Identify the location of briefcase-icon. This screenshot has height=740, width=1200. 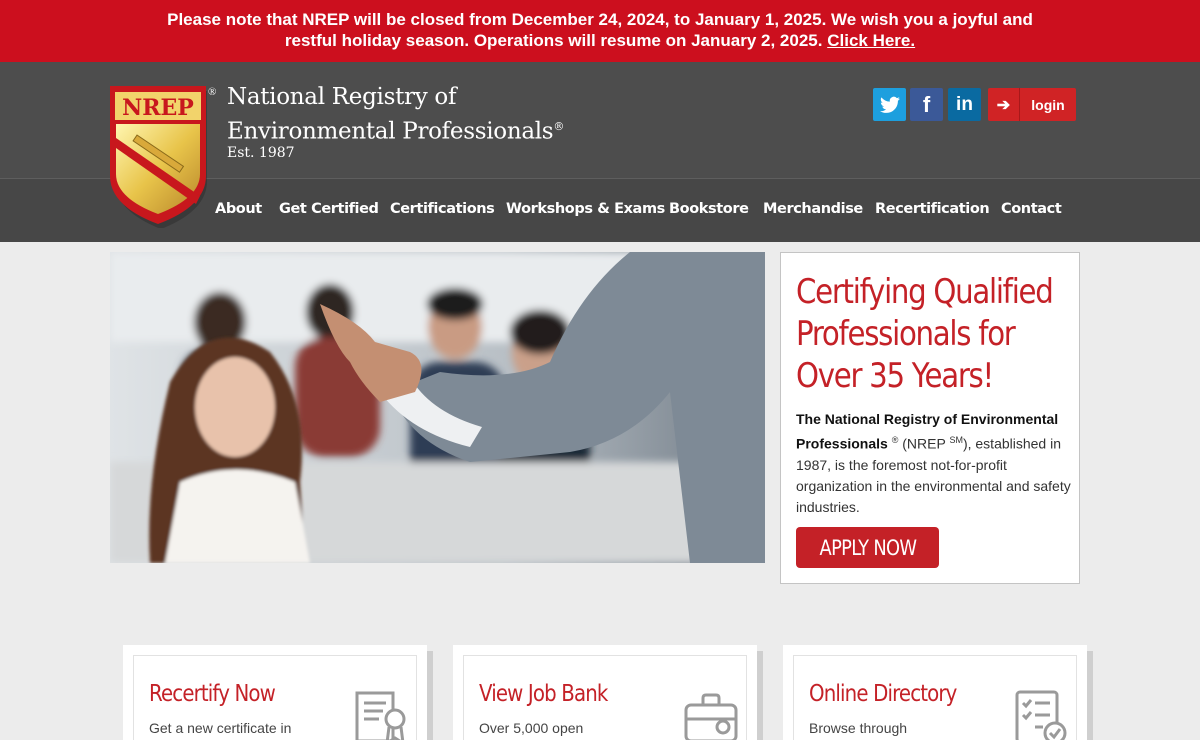
(711, 716).